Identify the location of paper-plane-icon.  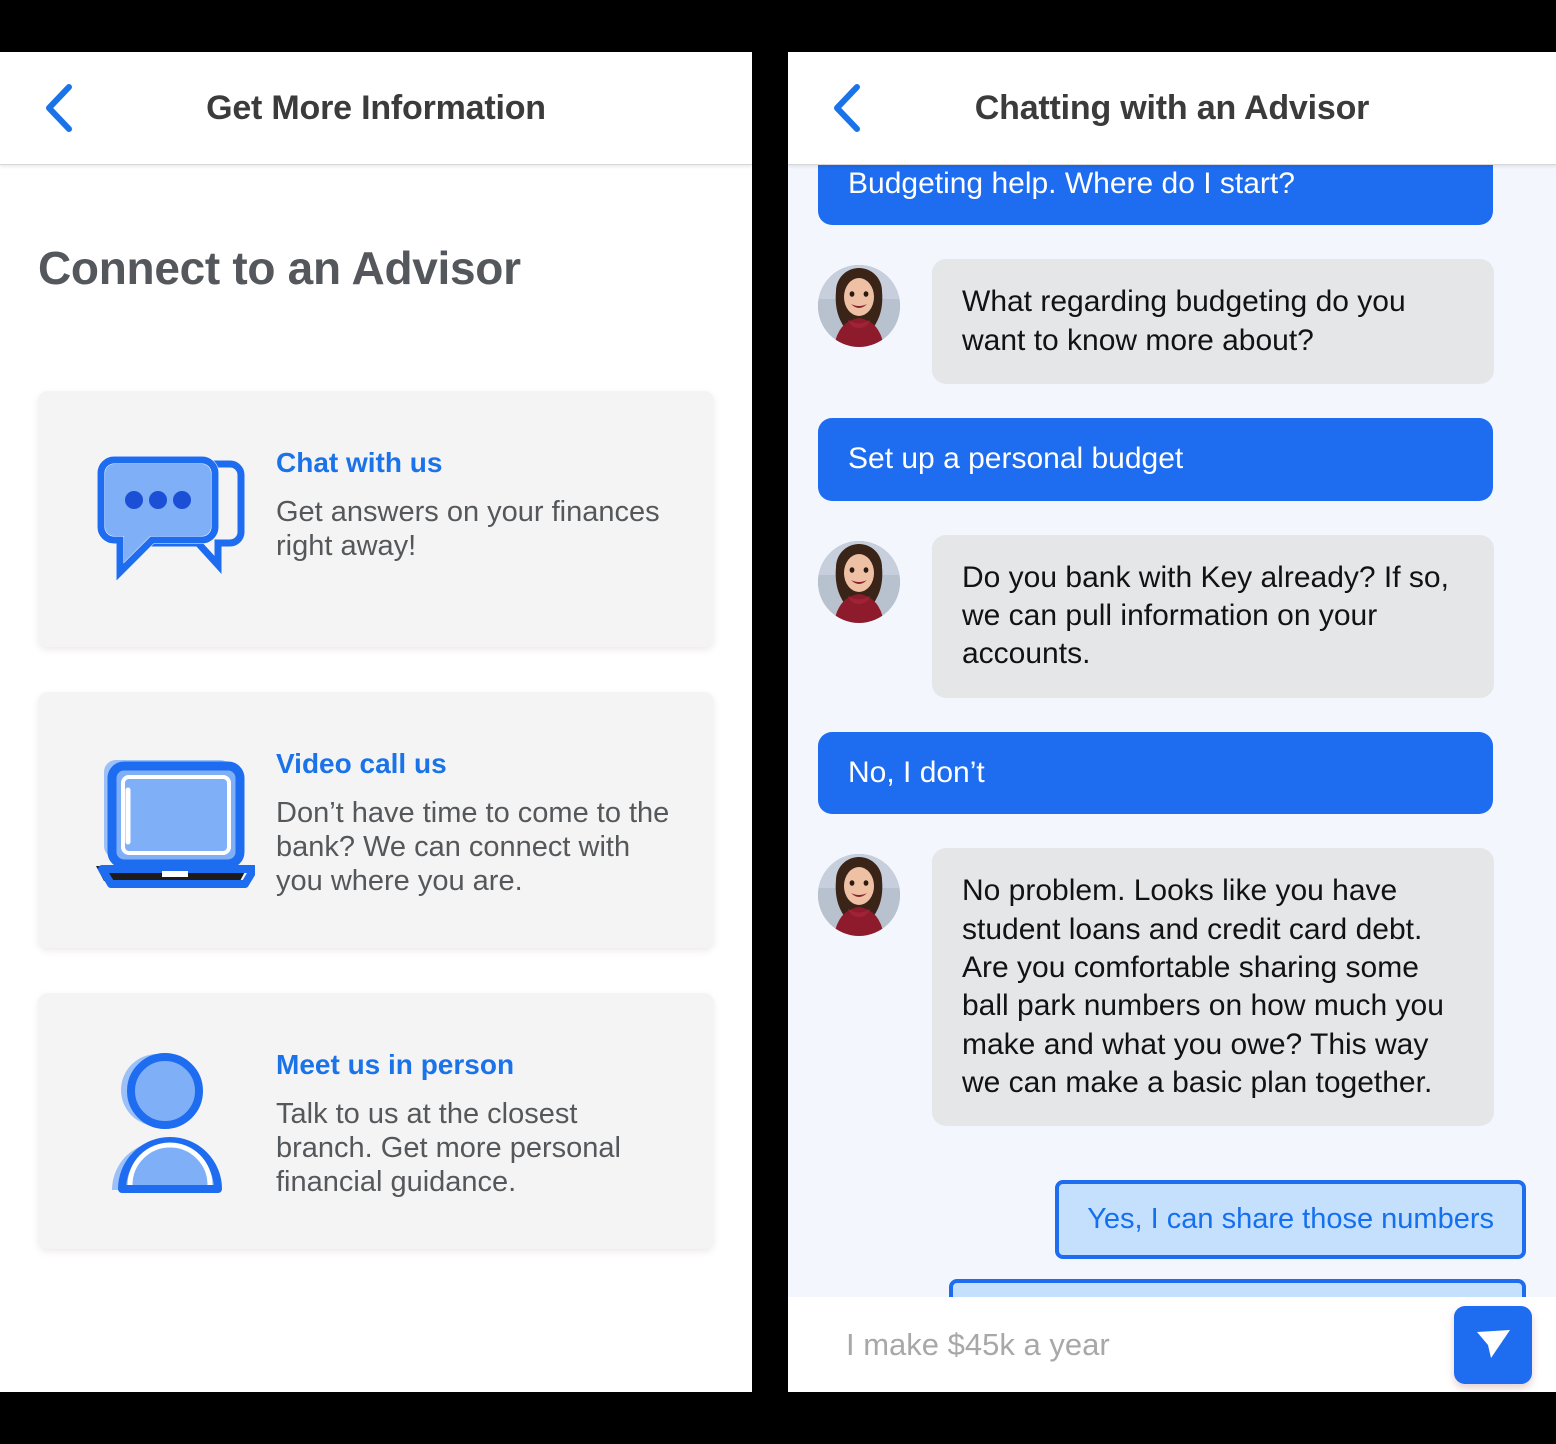
(1493, 1344).